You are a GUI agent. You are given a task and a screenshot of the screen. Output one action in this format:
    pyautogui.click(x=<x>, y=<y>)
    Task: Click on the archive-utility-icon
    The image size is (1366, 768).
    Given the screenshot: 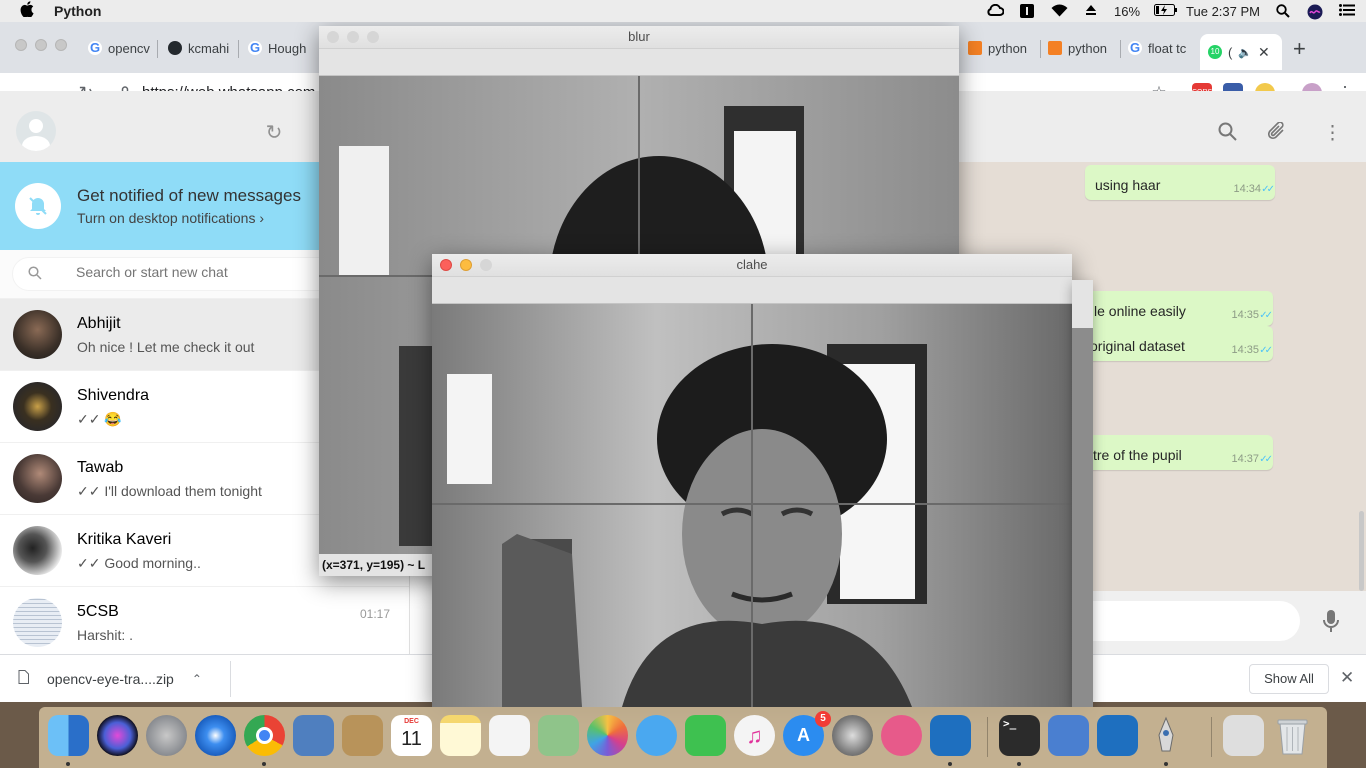 What is the action you would take?
    pyautogui.click(x=901, y=735)
    